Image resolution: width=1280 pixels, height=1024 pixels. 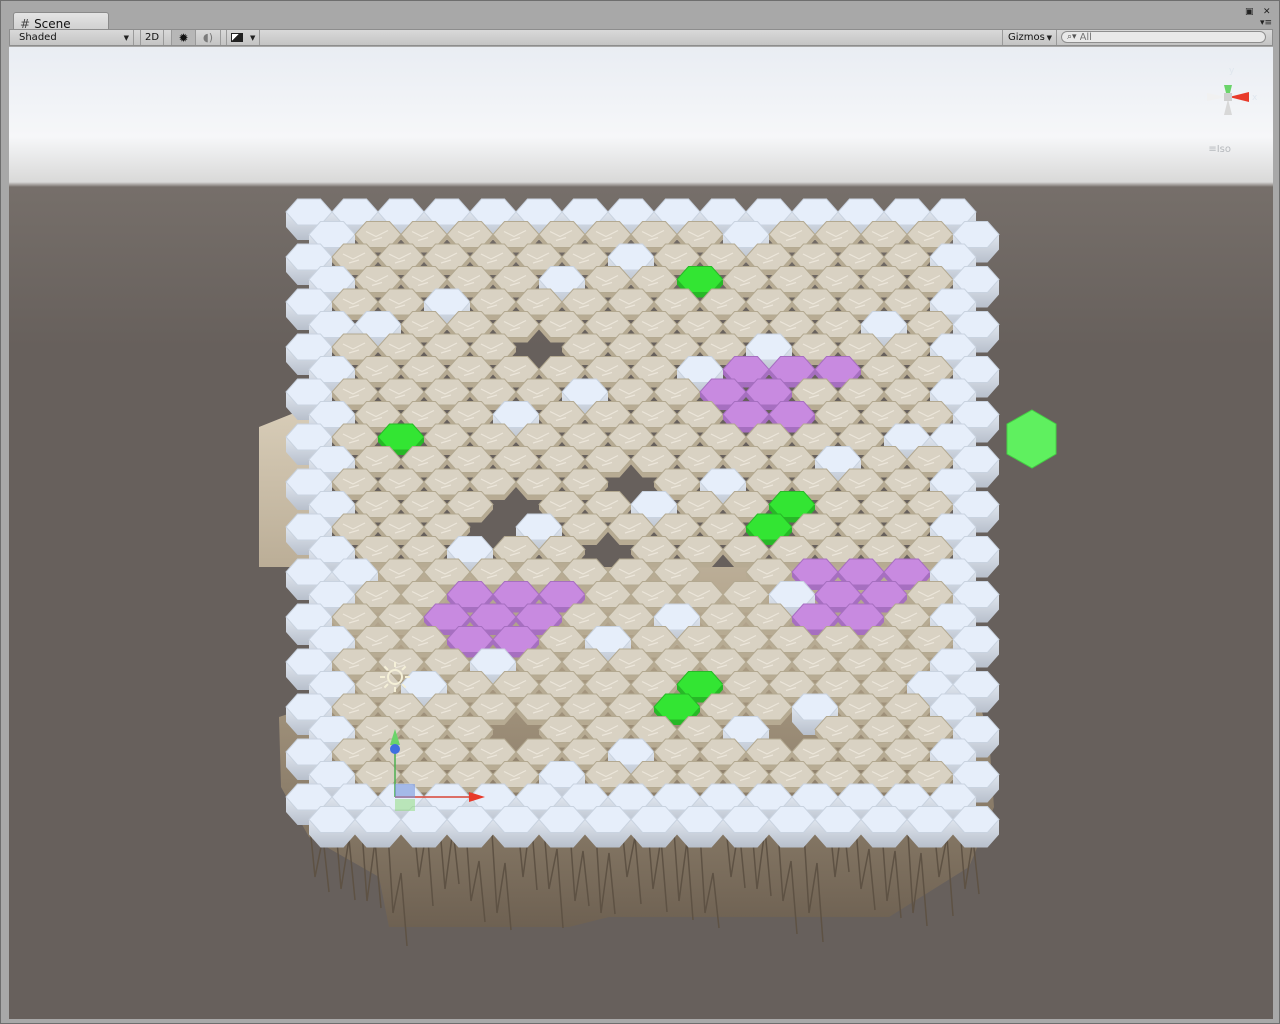 I want to click on axis-x-label: x, so click(x=1255, y=98).